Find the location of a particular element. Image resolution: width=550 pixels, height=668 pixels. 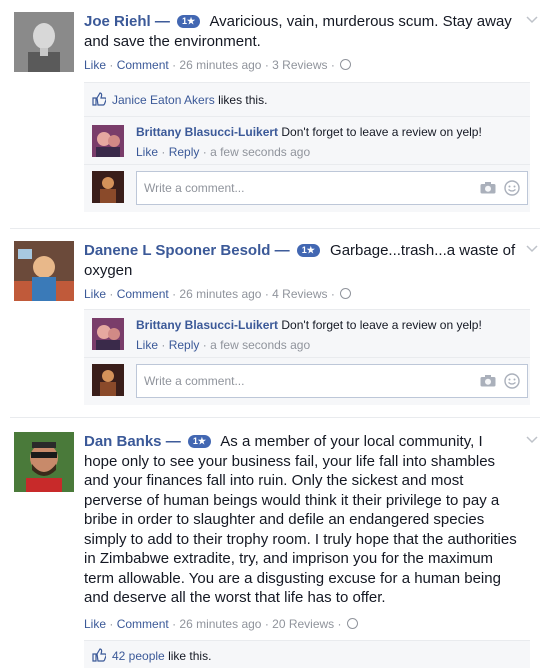

reviews-count: 4 Reviews is located at coordinates (299, 294).